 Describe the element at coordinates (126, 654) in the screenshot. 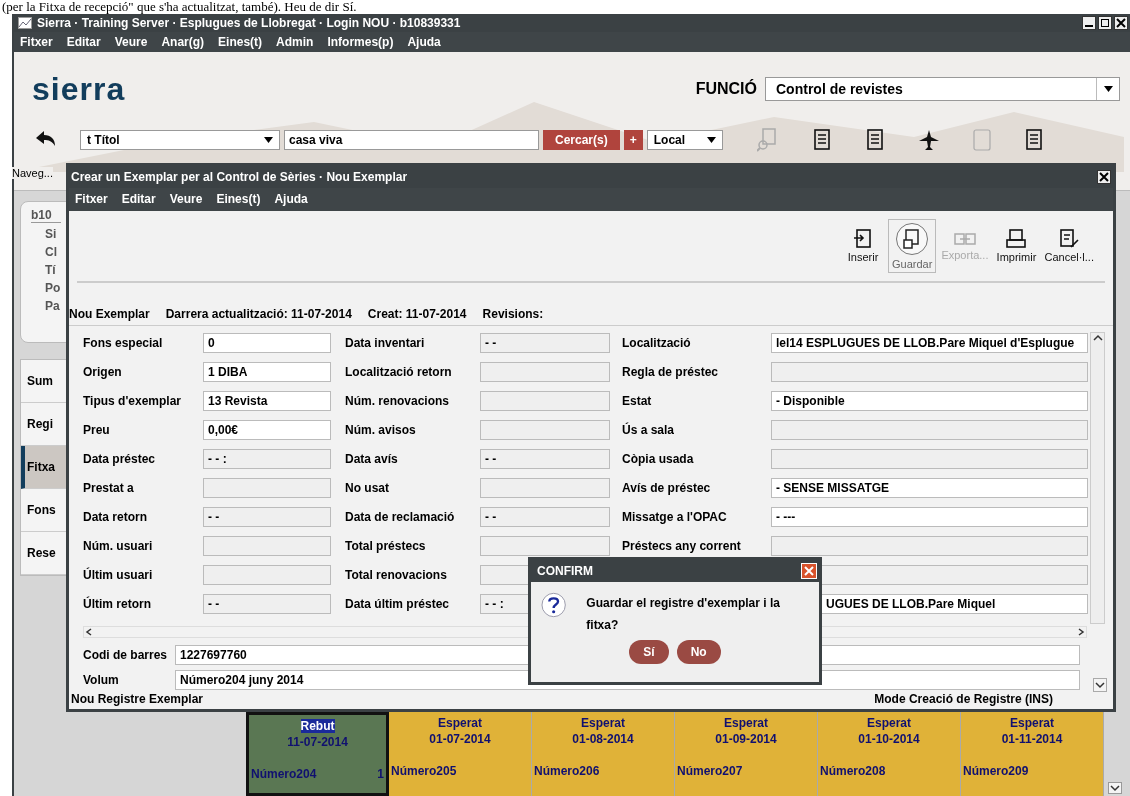

I see `field-label: Codi de barres` at that location.